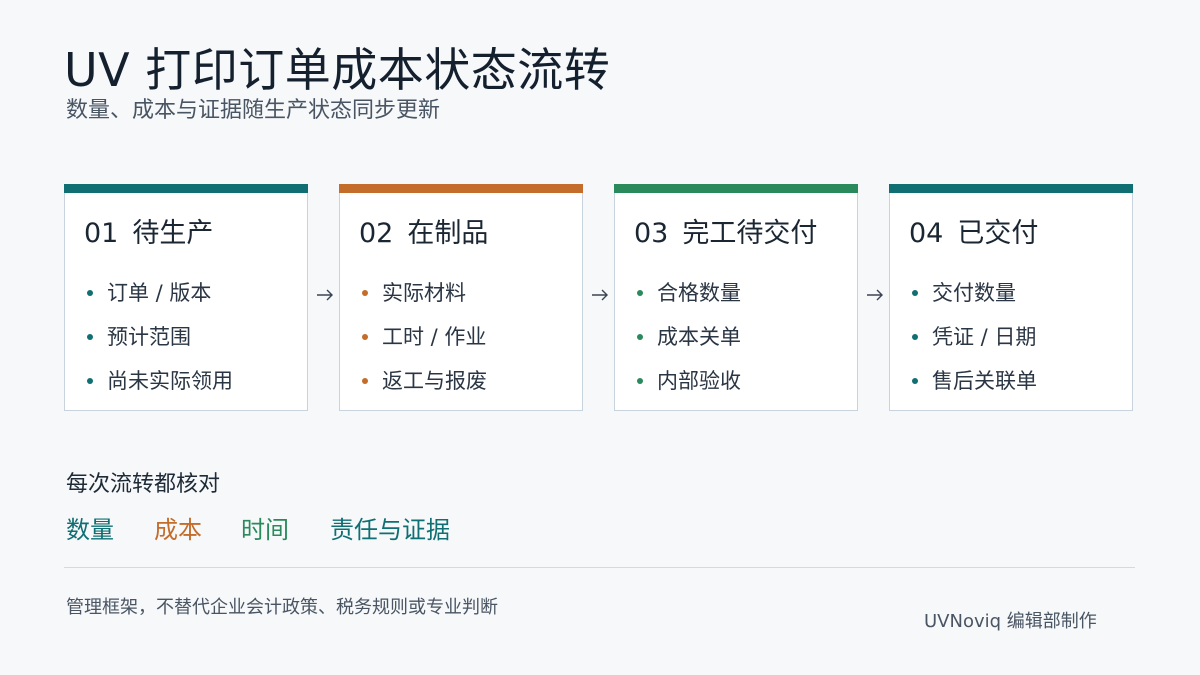  I want to click on stage-item: 实际材料, so click(424, 293).